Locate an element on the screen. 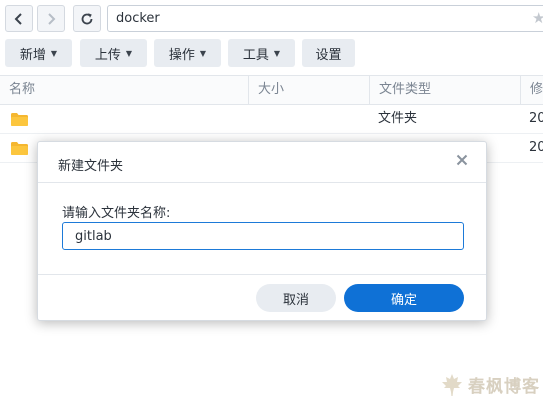  close-icon is located at coordinates (462, 160).